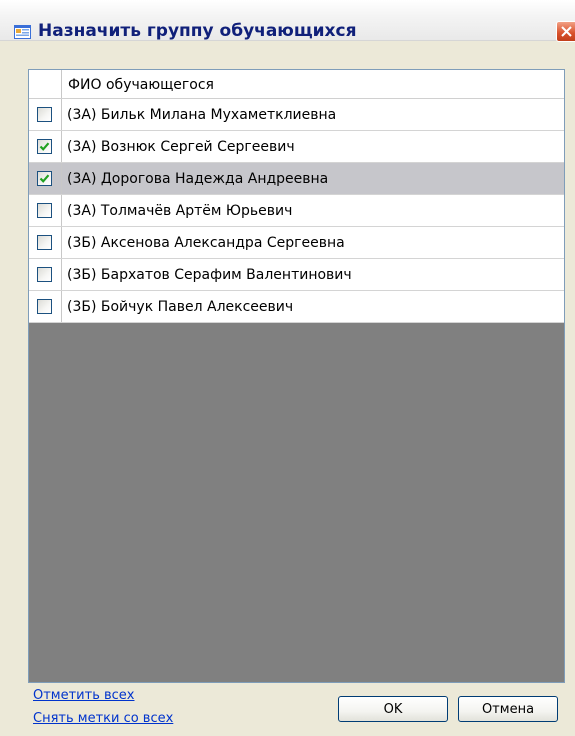  What do you see at coordinates (508, 709) in the screenshot?
I see `cancel-button: Отмена` at bounding box center [508, 709].